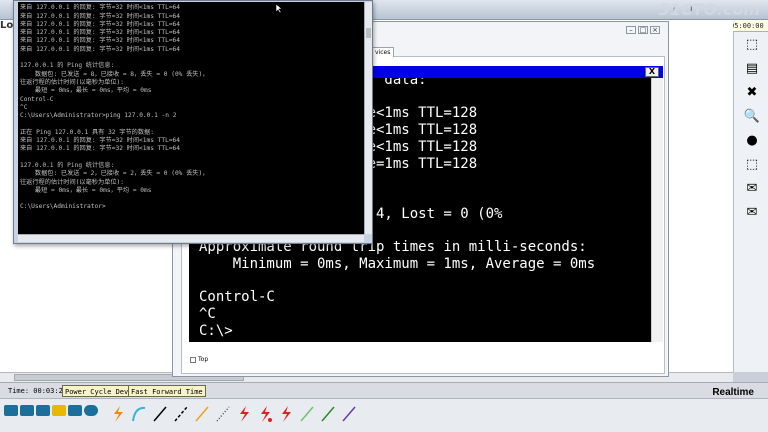 Image resolution: width=768 pixels, height=432 pixels. Describe the element at coordinates (752, 165) in the screenshot. I see `resize-icon: ⬚` at that location.